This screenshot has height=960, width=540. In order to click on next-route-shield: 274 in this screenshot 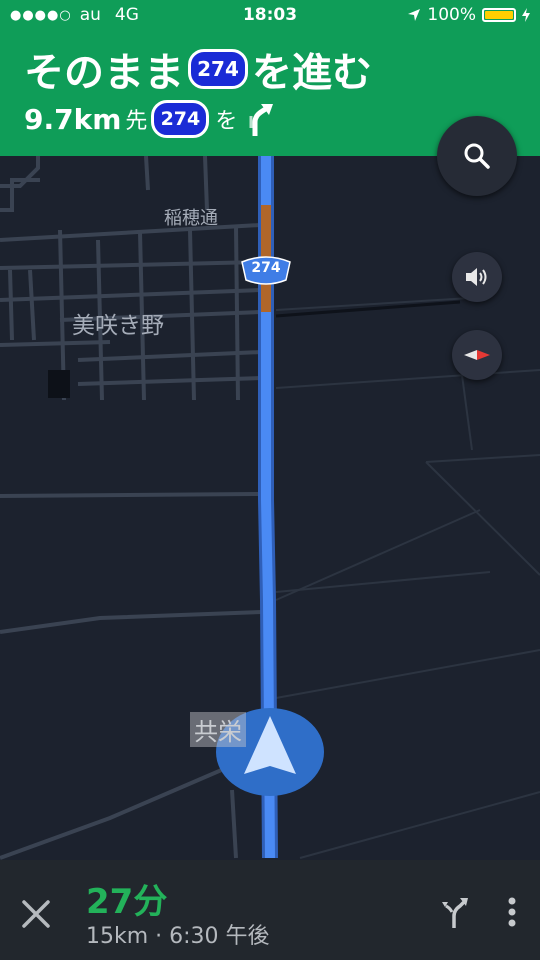, I will do `click(180, 119)`.